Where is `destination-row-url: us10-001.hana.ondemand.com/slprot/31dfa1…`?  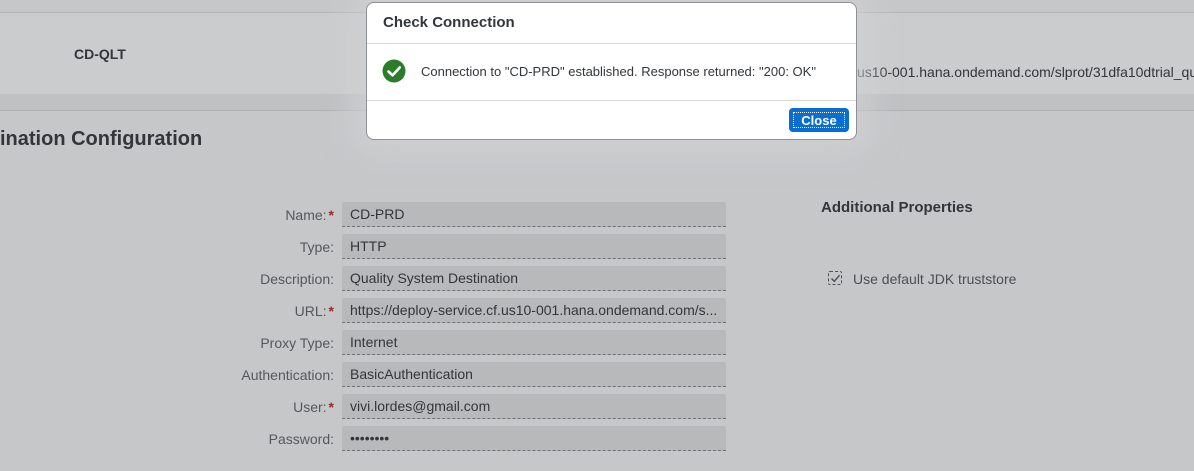
destination-row-url: us10-001.hana.ondemand.com/slprot/31dfa1… is located at coordinates (1025, 72).